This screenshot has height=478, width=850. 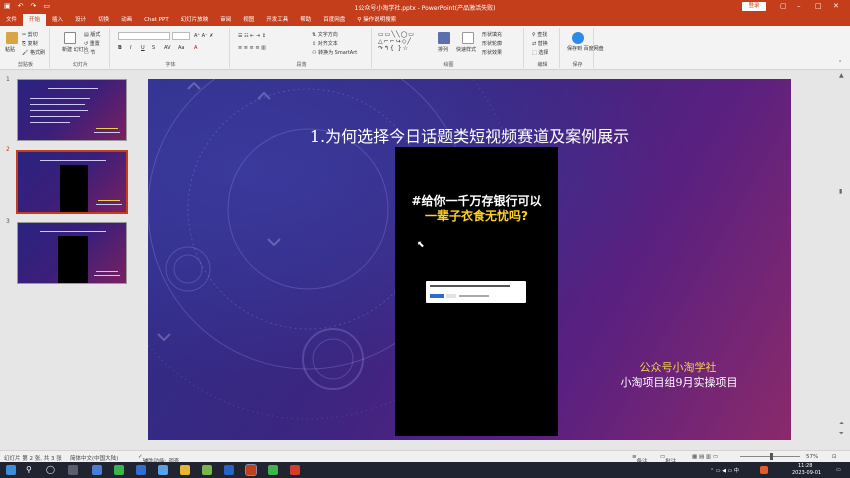 I want to click on powerpoint-icon, so click(x=251, y=470).